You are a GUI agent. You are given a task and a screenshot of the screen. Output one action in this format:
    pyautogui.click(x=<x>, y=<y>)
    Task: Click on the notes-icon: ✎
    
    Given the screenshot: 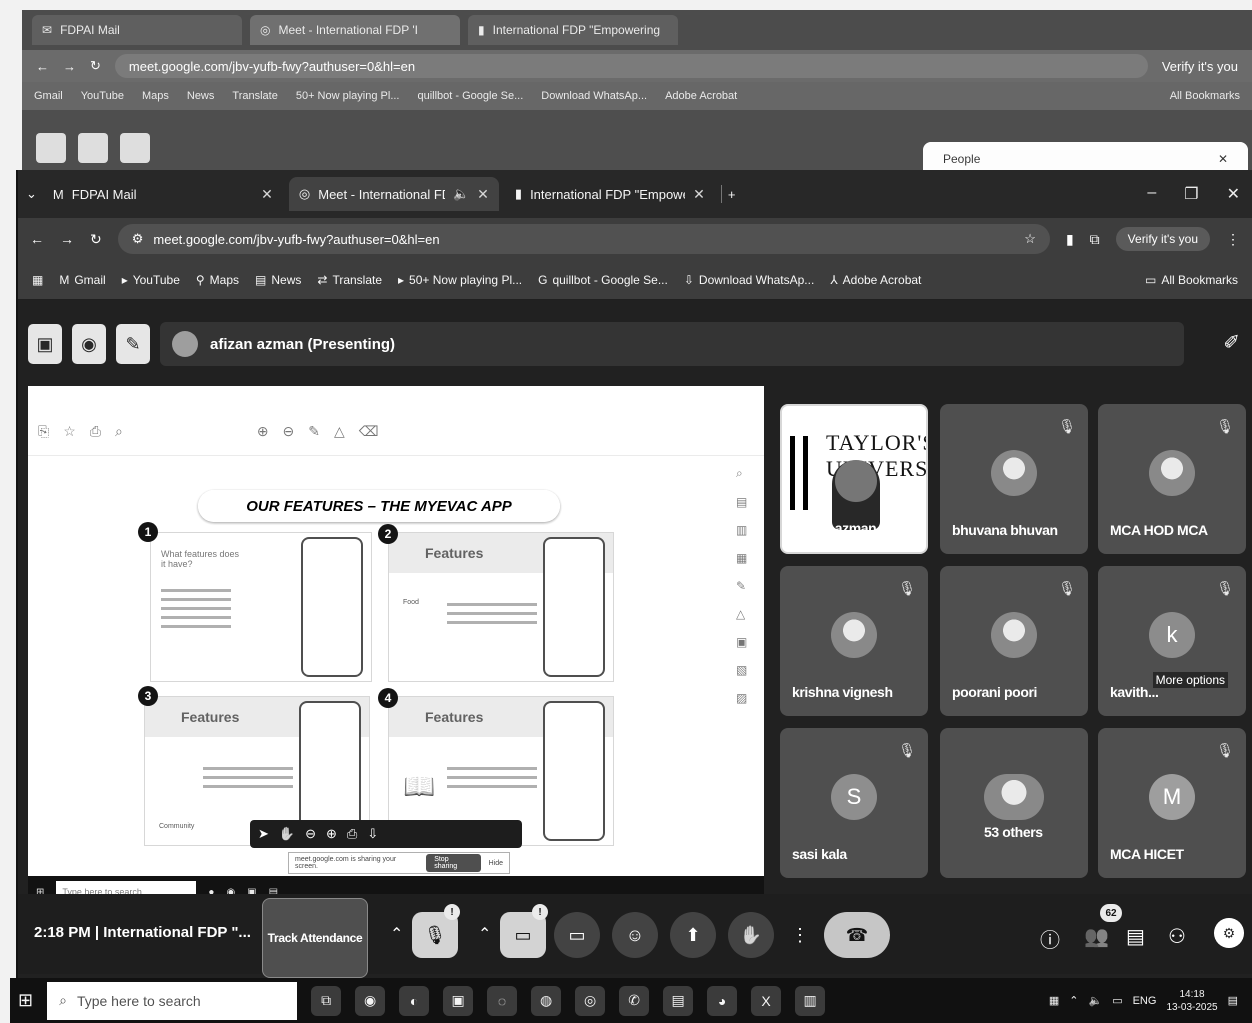 What is the action you would take?
    pyautogui.click(x=133, y=344)
    